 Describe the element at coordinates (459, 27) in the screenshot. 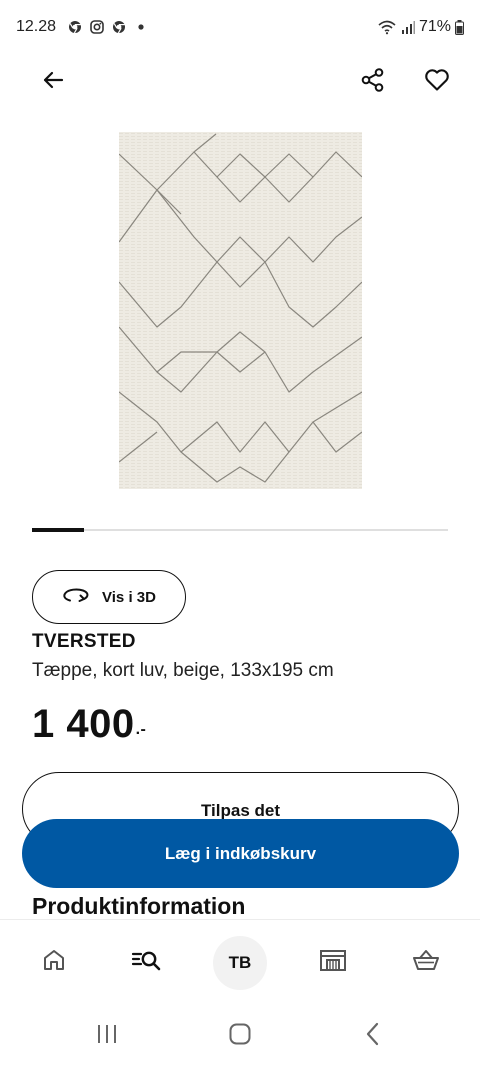

I see `battery-icon` at that location.